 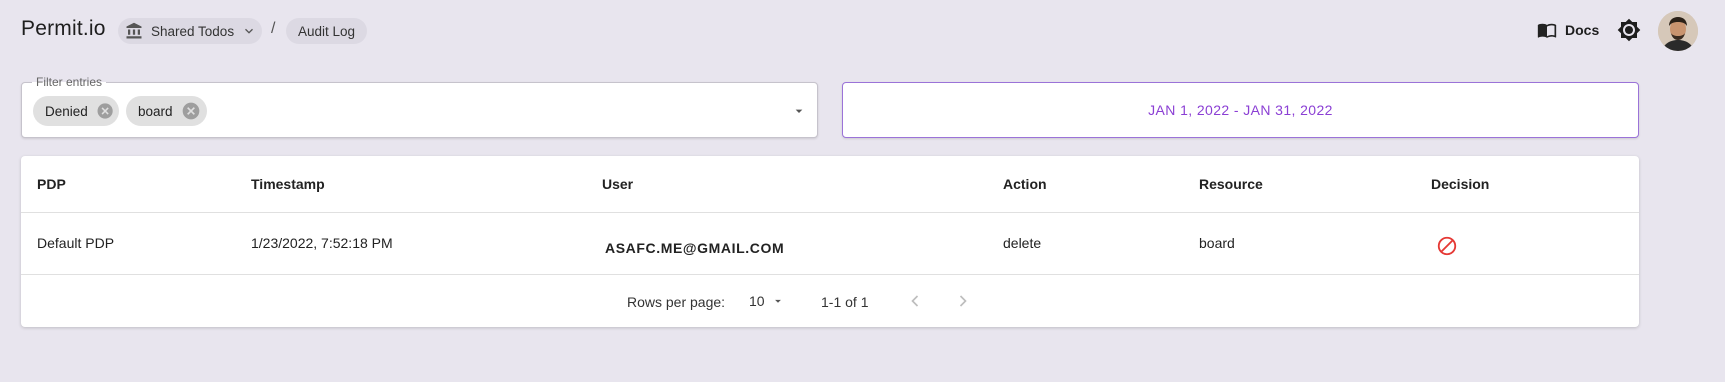 What do you see at coordinates (1231, 184) in the screenshot?
I see `column-header-resource: Resource` at bounding box center [1231, 184].